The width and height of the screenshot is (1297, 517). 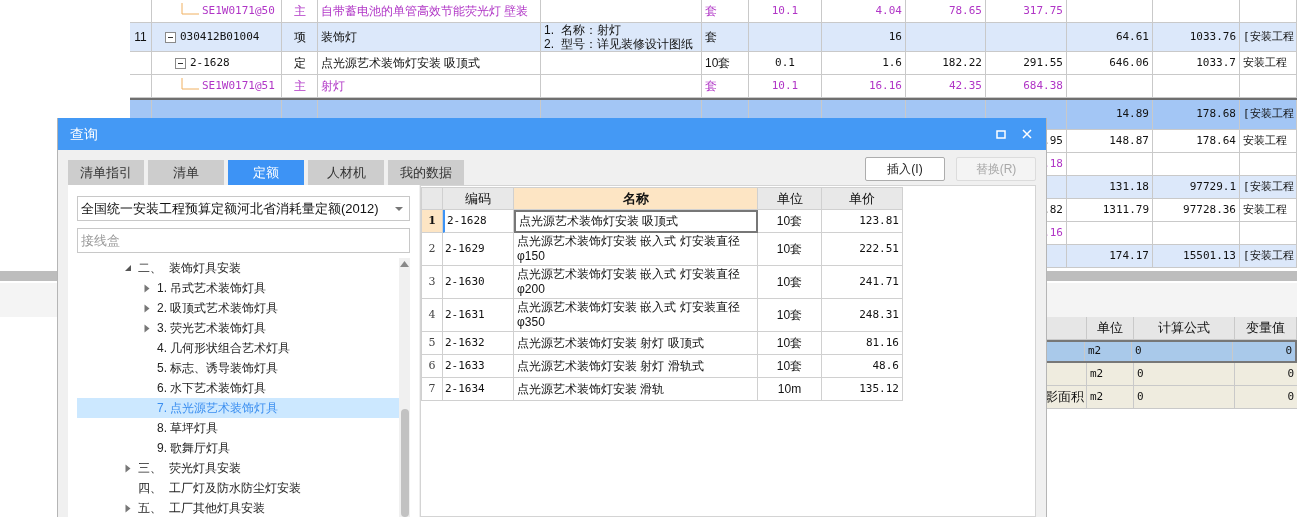 What do you see at coordinates (238, 268) in the screenshot?
I see `tree-item: 二、 装饰灯具安装` at bounding box center [238, 268].